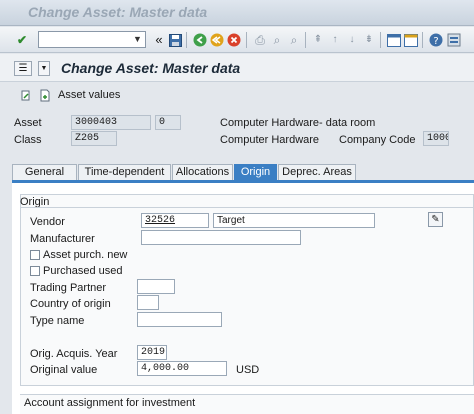 Image resolution: width=474 pixels, height=414 pixels. Describe the element at coordinates (118, 12) in the screenshot. I see `window-title: Change Asset: Master data` at that location.